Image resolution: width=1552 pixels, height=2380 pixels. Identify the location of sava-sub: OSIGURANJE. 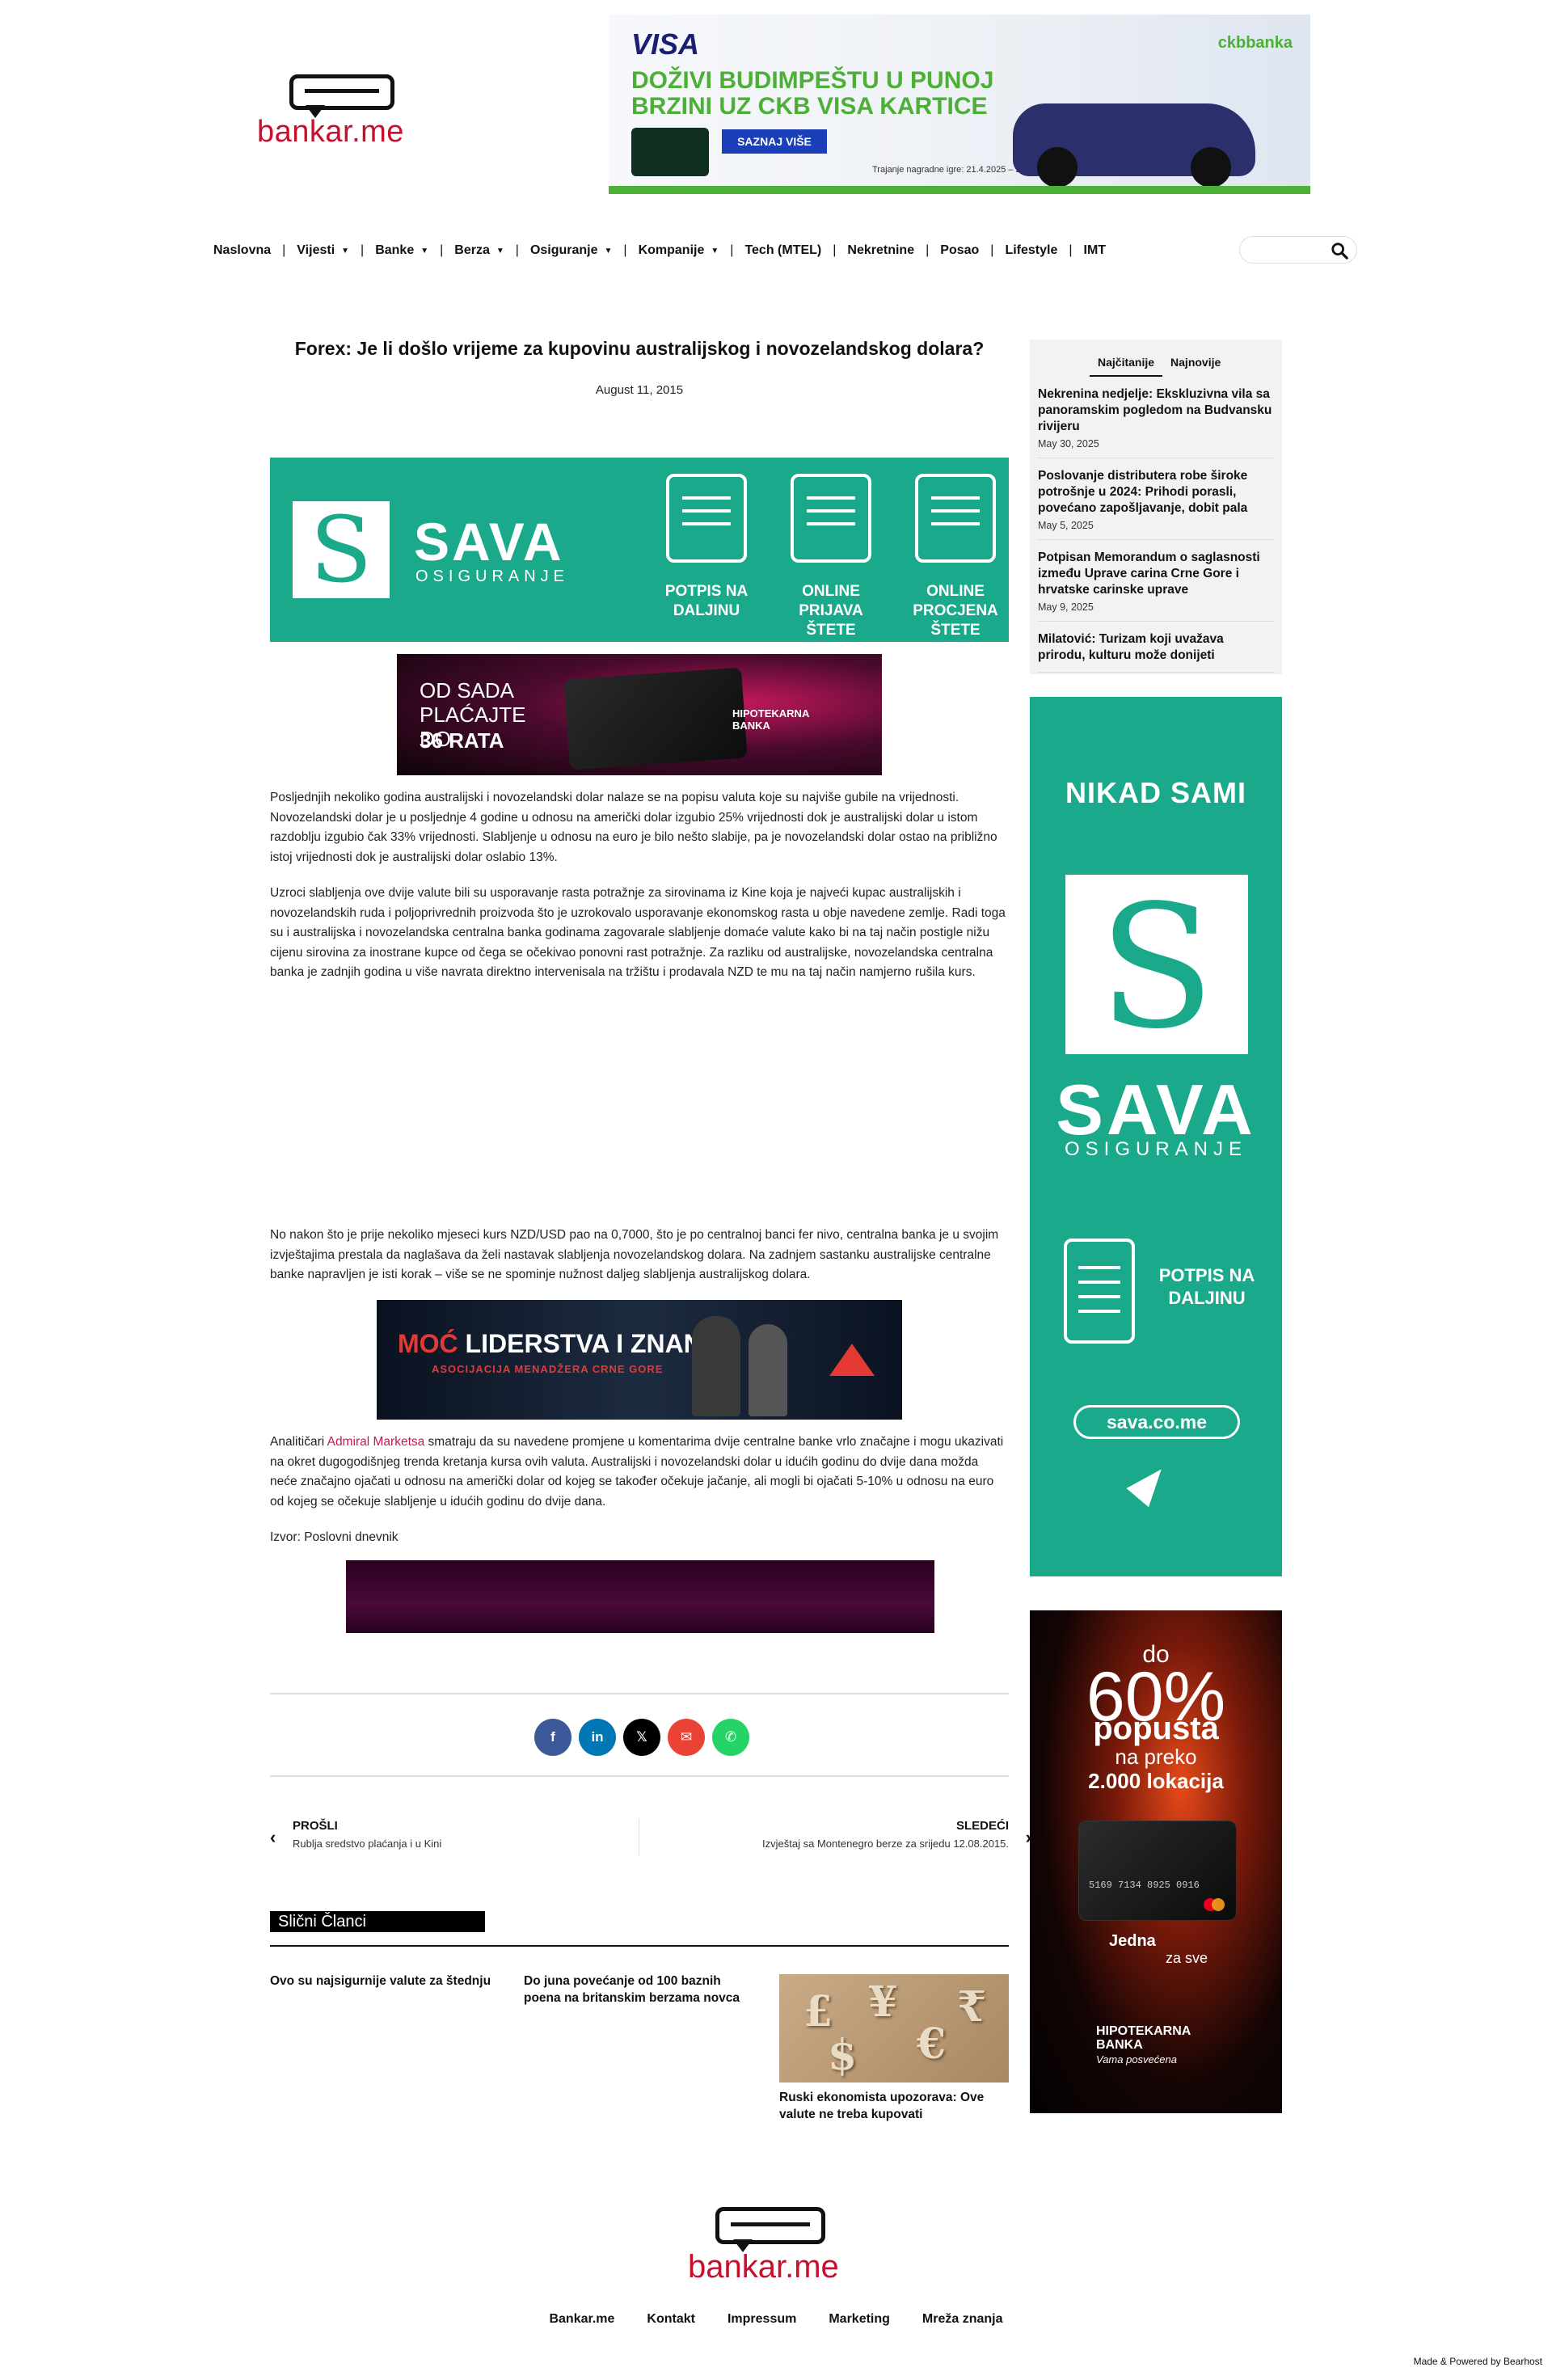
(492, 576).